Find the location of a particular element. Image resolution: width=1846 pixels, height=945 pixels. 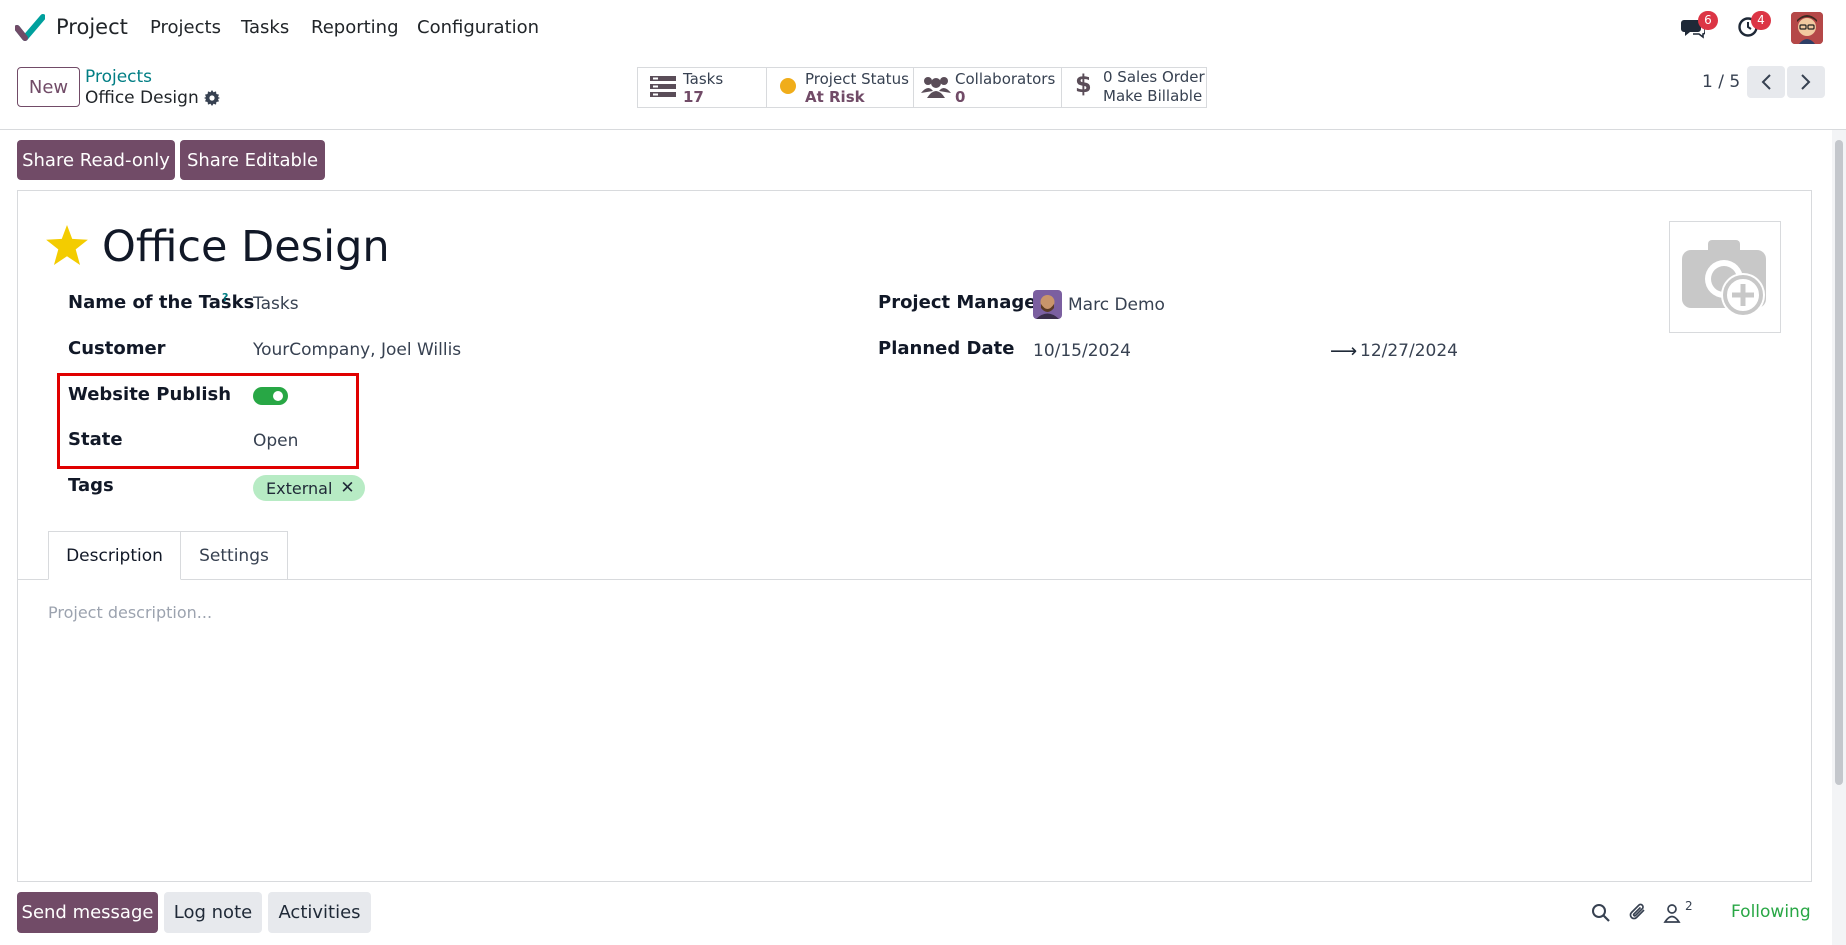

send-message-button: Send message is located at coordinates (87, 912).